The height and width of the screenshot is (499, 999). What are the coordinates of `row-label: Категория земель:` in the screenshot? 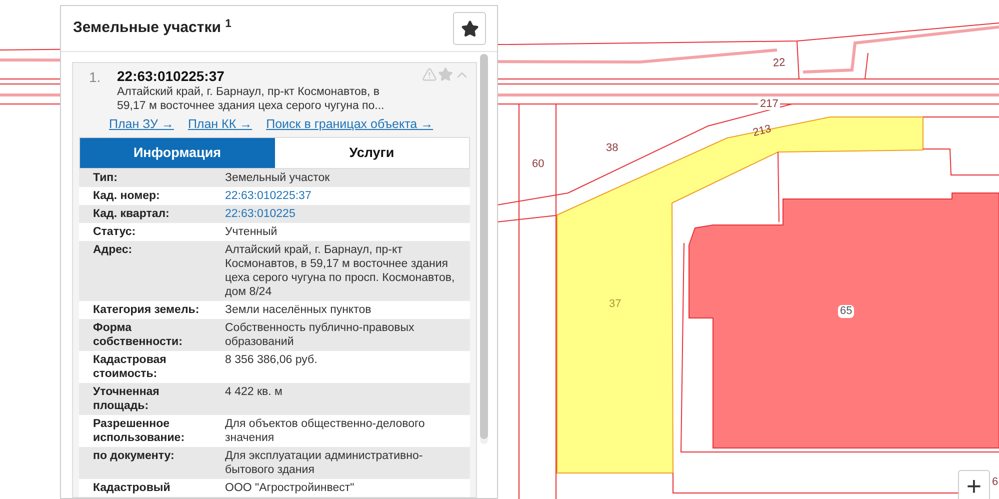 It's located at (146, 309).